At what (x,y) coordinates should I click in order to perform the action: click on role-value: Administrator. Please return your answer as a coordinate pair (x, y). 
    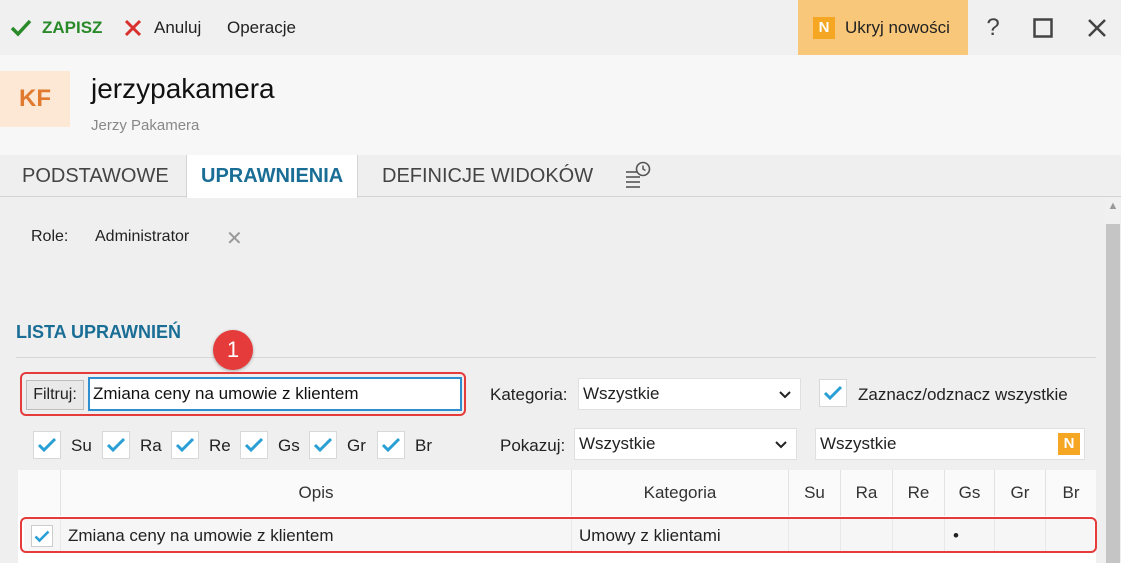
    Looking at the image, I should click on (142, 236).